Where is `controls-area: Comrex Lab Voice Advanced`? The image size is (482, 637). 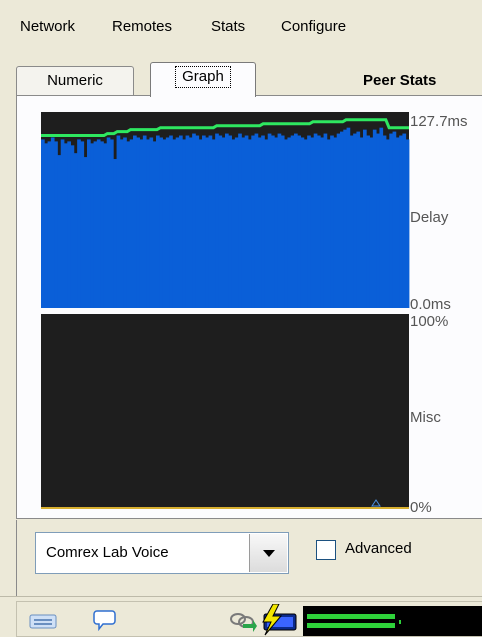 controls-area: Comrex Lab Voice Advanced is located at coordinates (249, 558).